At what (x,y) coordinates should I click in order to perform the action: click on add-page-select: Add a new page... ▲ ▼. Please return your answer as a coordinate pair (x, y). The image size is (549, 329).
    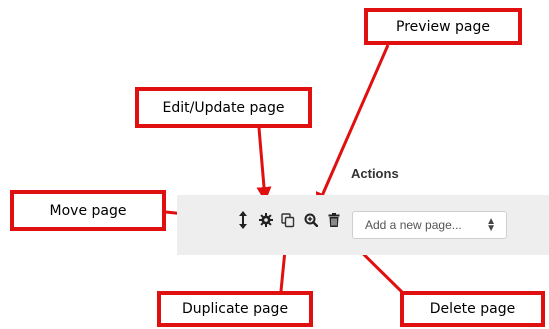
    Looking at the image, I should click on (429, 225).